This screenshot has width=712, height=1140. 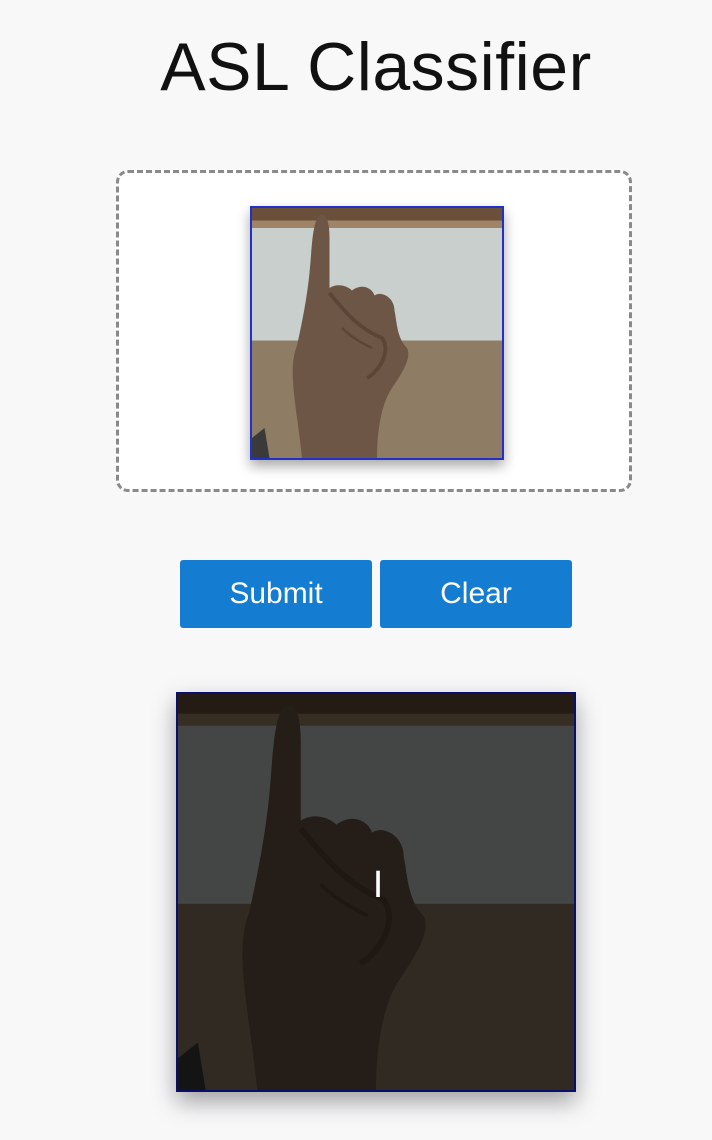 I want to click on submit-button: Submit, so click(x=276, y=594).